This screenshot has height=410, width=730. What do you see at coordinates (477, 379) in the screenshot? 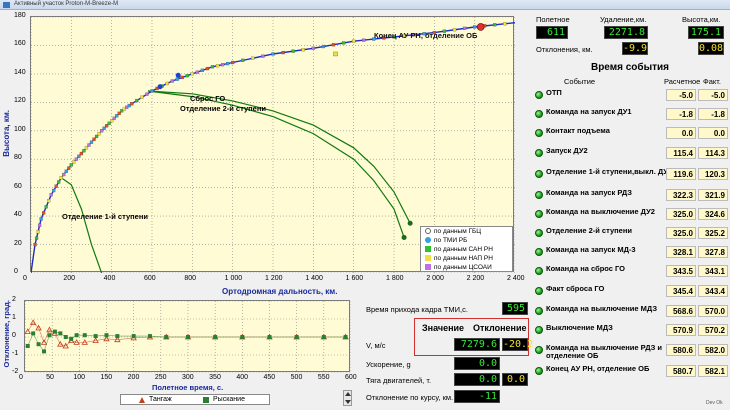
I see `thrust-value: 0.0` at bounding box center [477, 379].